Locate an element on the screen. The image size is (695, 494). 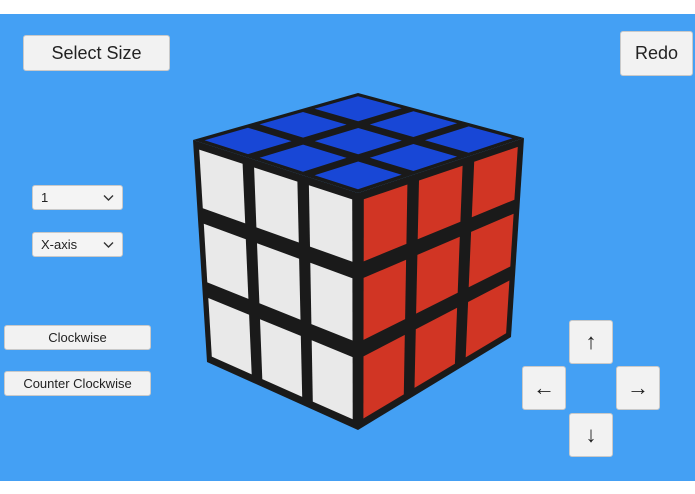
axis-select: X-axis is located at coordinates (77, 244).